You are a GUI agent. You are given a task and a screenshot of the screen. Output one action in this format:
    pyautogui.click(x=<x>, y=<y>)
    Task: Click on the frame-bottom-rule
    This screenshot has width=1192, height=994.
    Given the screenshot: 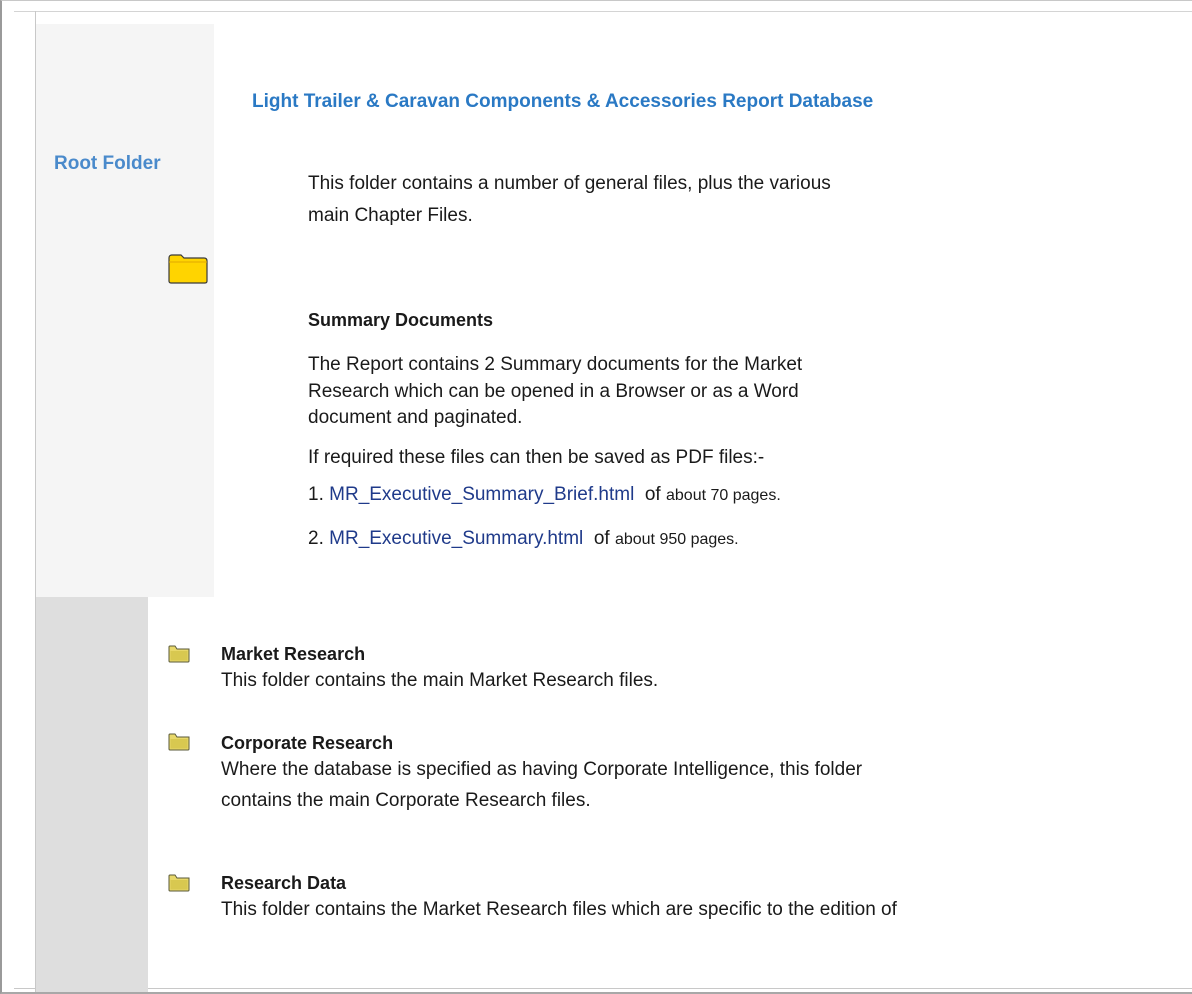 What is the action you would take?
    pyautogui.click(x=603, y=988)
    